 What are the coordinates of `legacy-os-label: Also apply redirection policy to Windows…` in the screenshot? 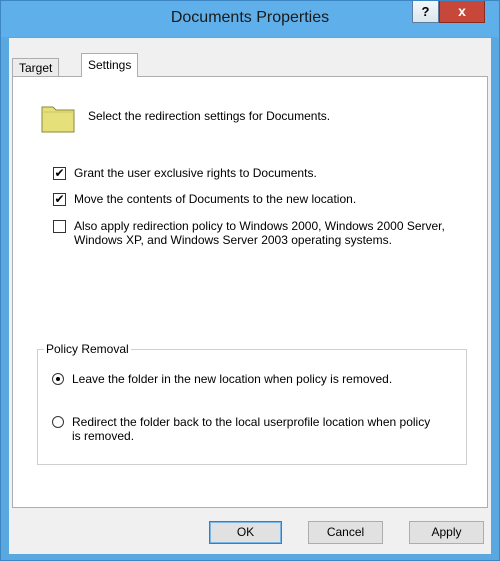 It's located at (259, 233).